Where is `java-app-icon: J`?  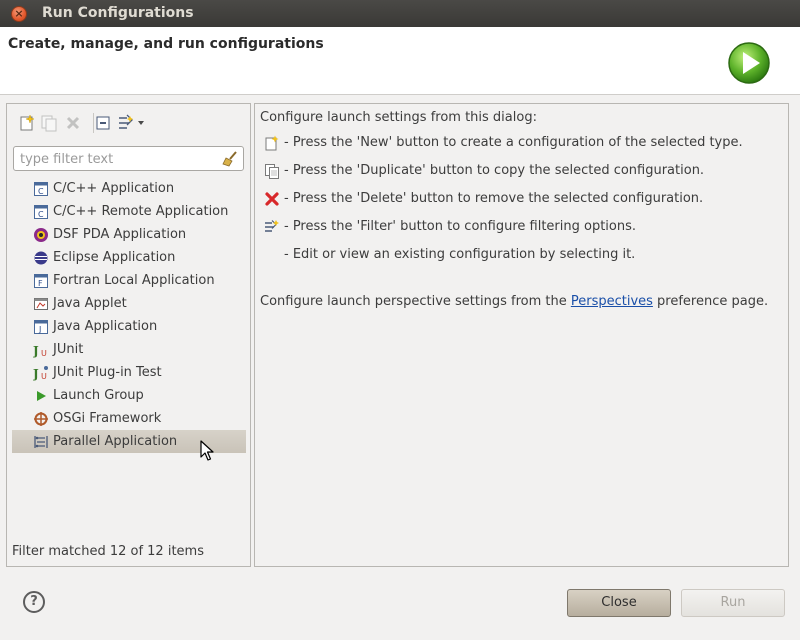
java-app-icon: J is located at coordinates (41, 327).